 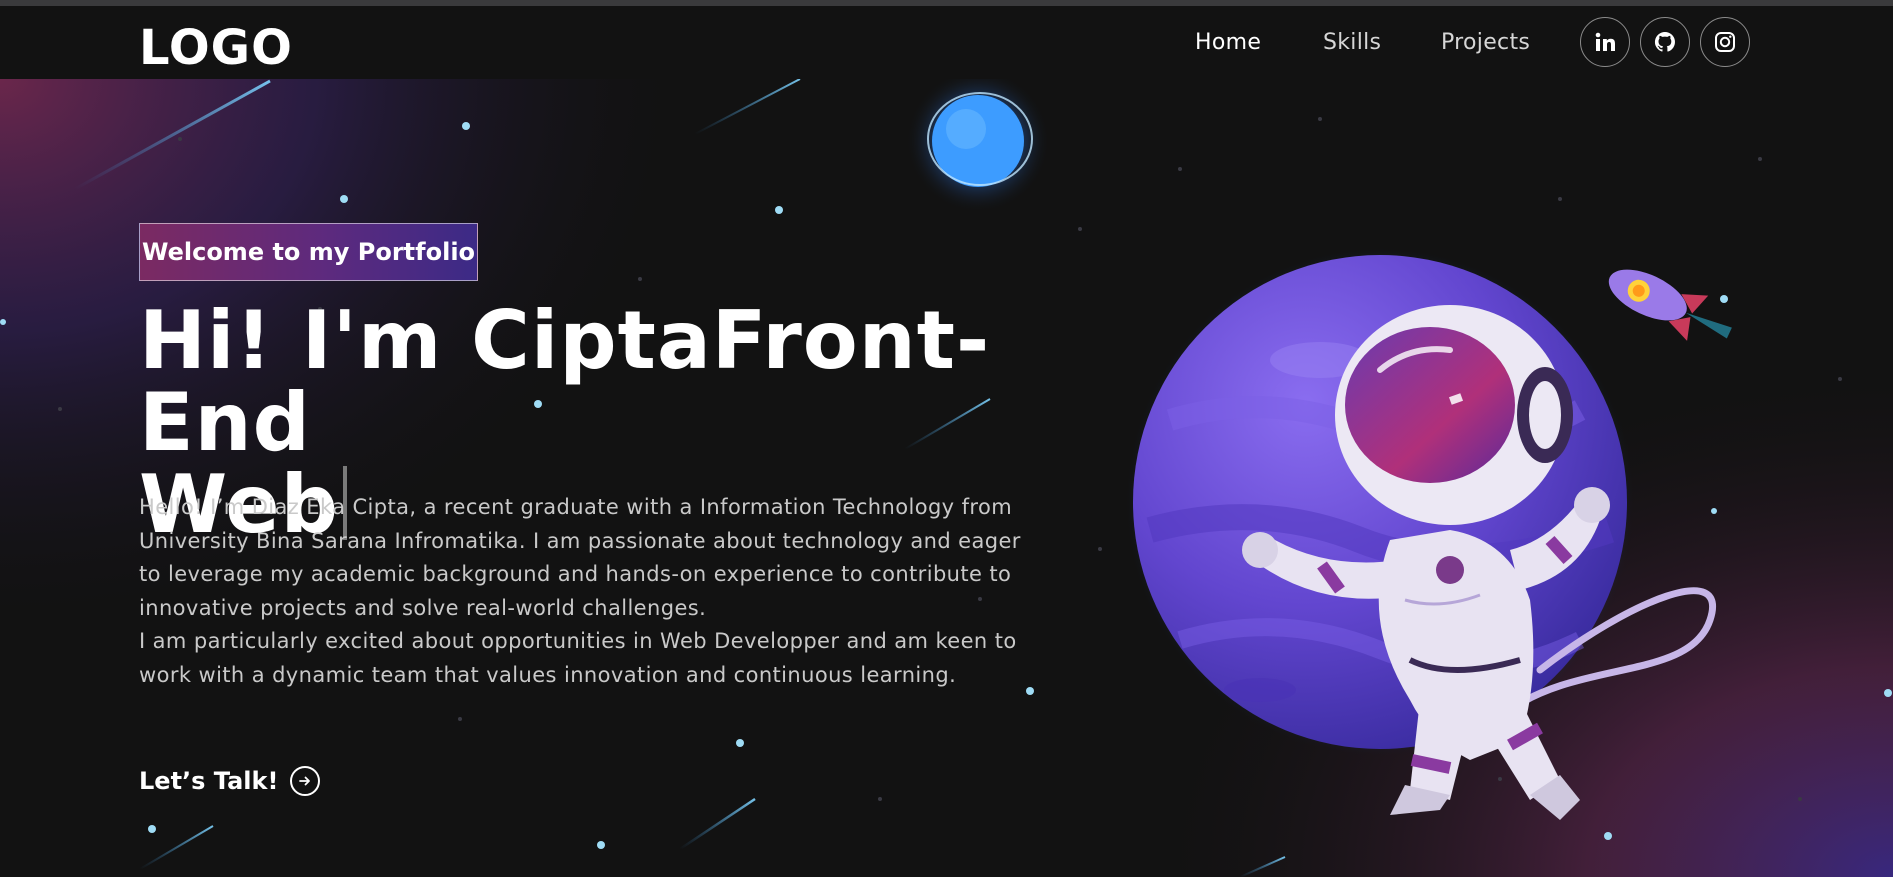 What do you see at coordinates (1352, 43) in the screenshot?
I see `nav-link-skills: Skills` at bounding box center [1352, 43].